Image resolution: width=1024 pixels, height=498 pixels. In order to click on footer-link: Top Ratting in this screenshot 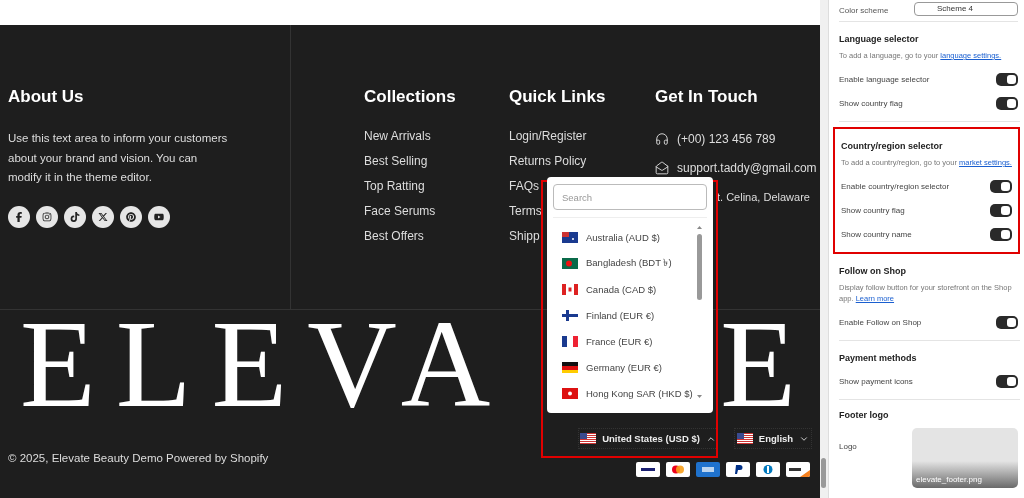, I will do `click(436, 191)`.